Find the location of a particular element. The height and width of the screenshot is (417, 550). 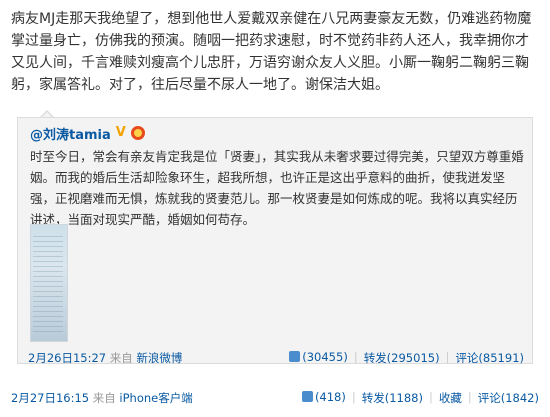

like-button: (418) is located at coordinates (323, 398).